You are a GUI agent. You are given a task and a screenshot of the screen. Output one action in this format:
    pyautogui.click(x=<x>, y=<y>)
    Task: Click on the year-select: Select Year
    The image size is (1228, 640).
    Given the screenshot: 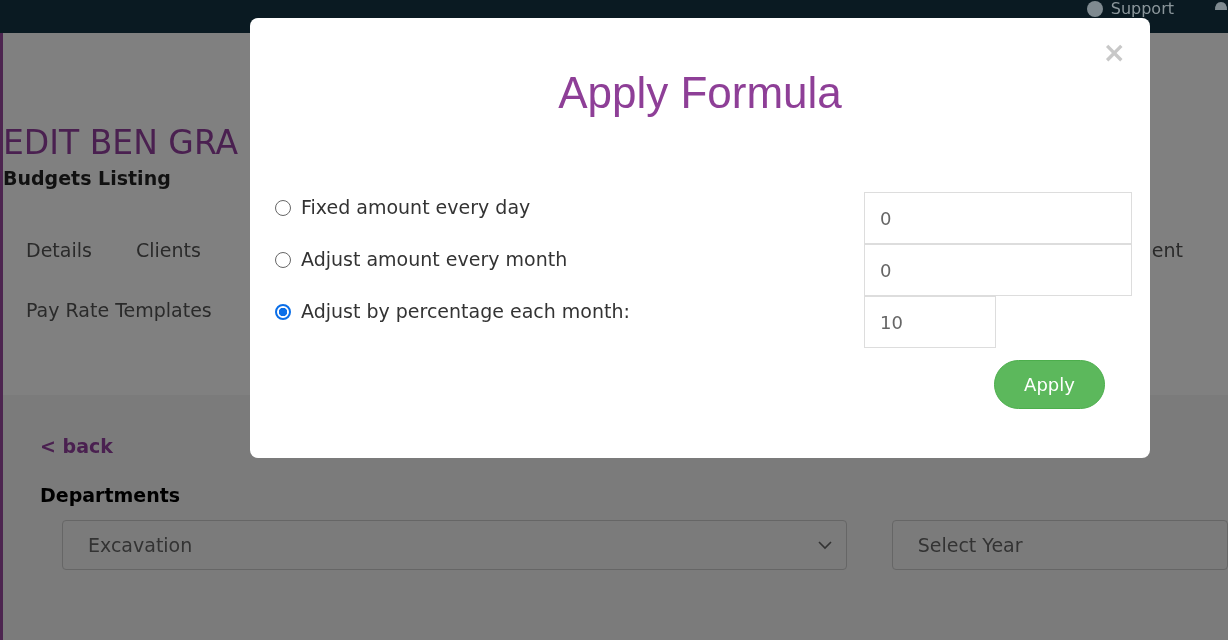 What is the action you would take?
    pyautogui.click(x=1059, y=545)
    